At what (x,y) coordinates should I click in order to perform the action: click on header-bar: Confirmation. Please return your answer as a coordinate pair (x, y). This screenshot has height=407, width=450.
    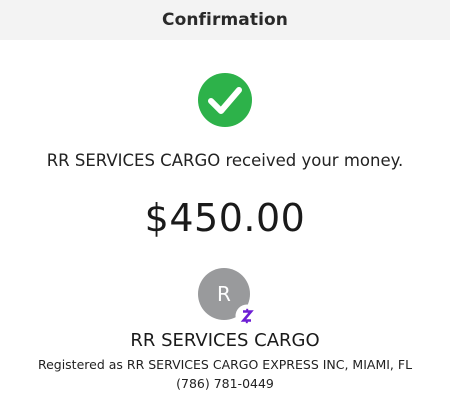
    Looking at the image, I should click on (225, 20).